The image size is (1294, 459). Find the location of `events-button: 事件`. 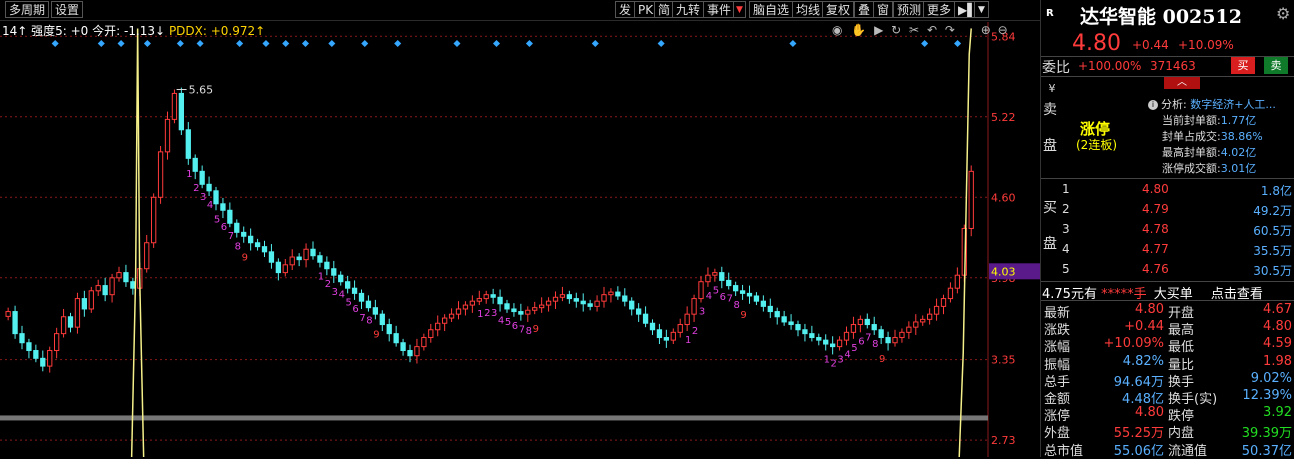

events-button: 事件 is located at coordinates (719, 9).